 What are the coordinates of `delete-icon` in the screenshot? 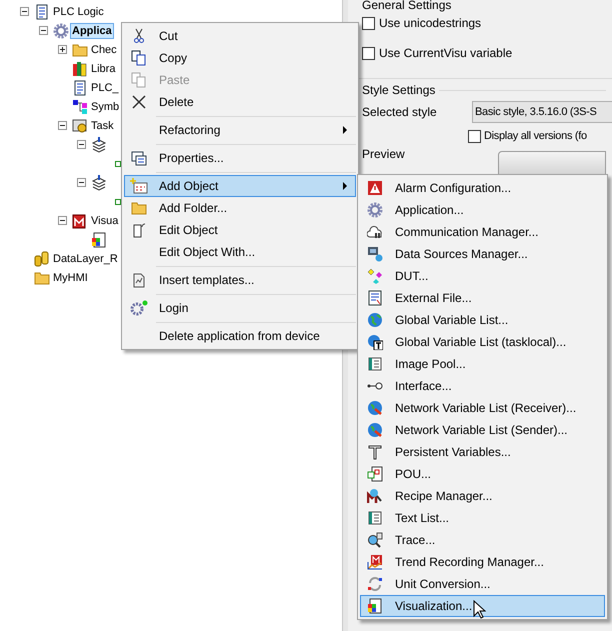 It's located at (139, 102).